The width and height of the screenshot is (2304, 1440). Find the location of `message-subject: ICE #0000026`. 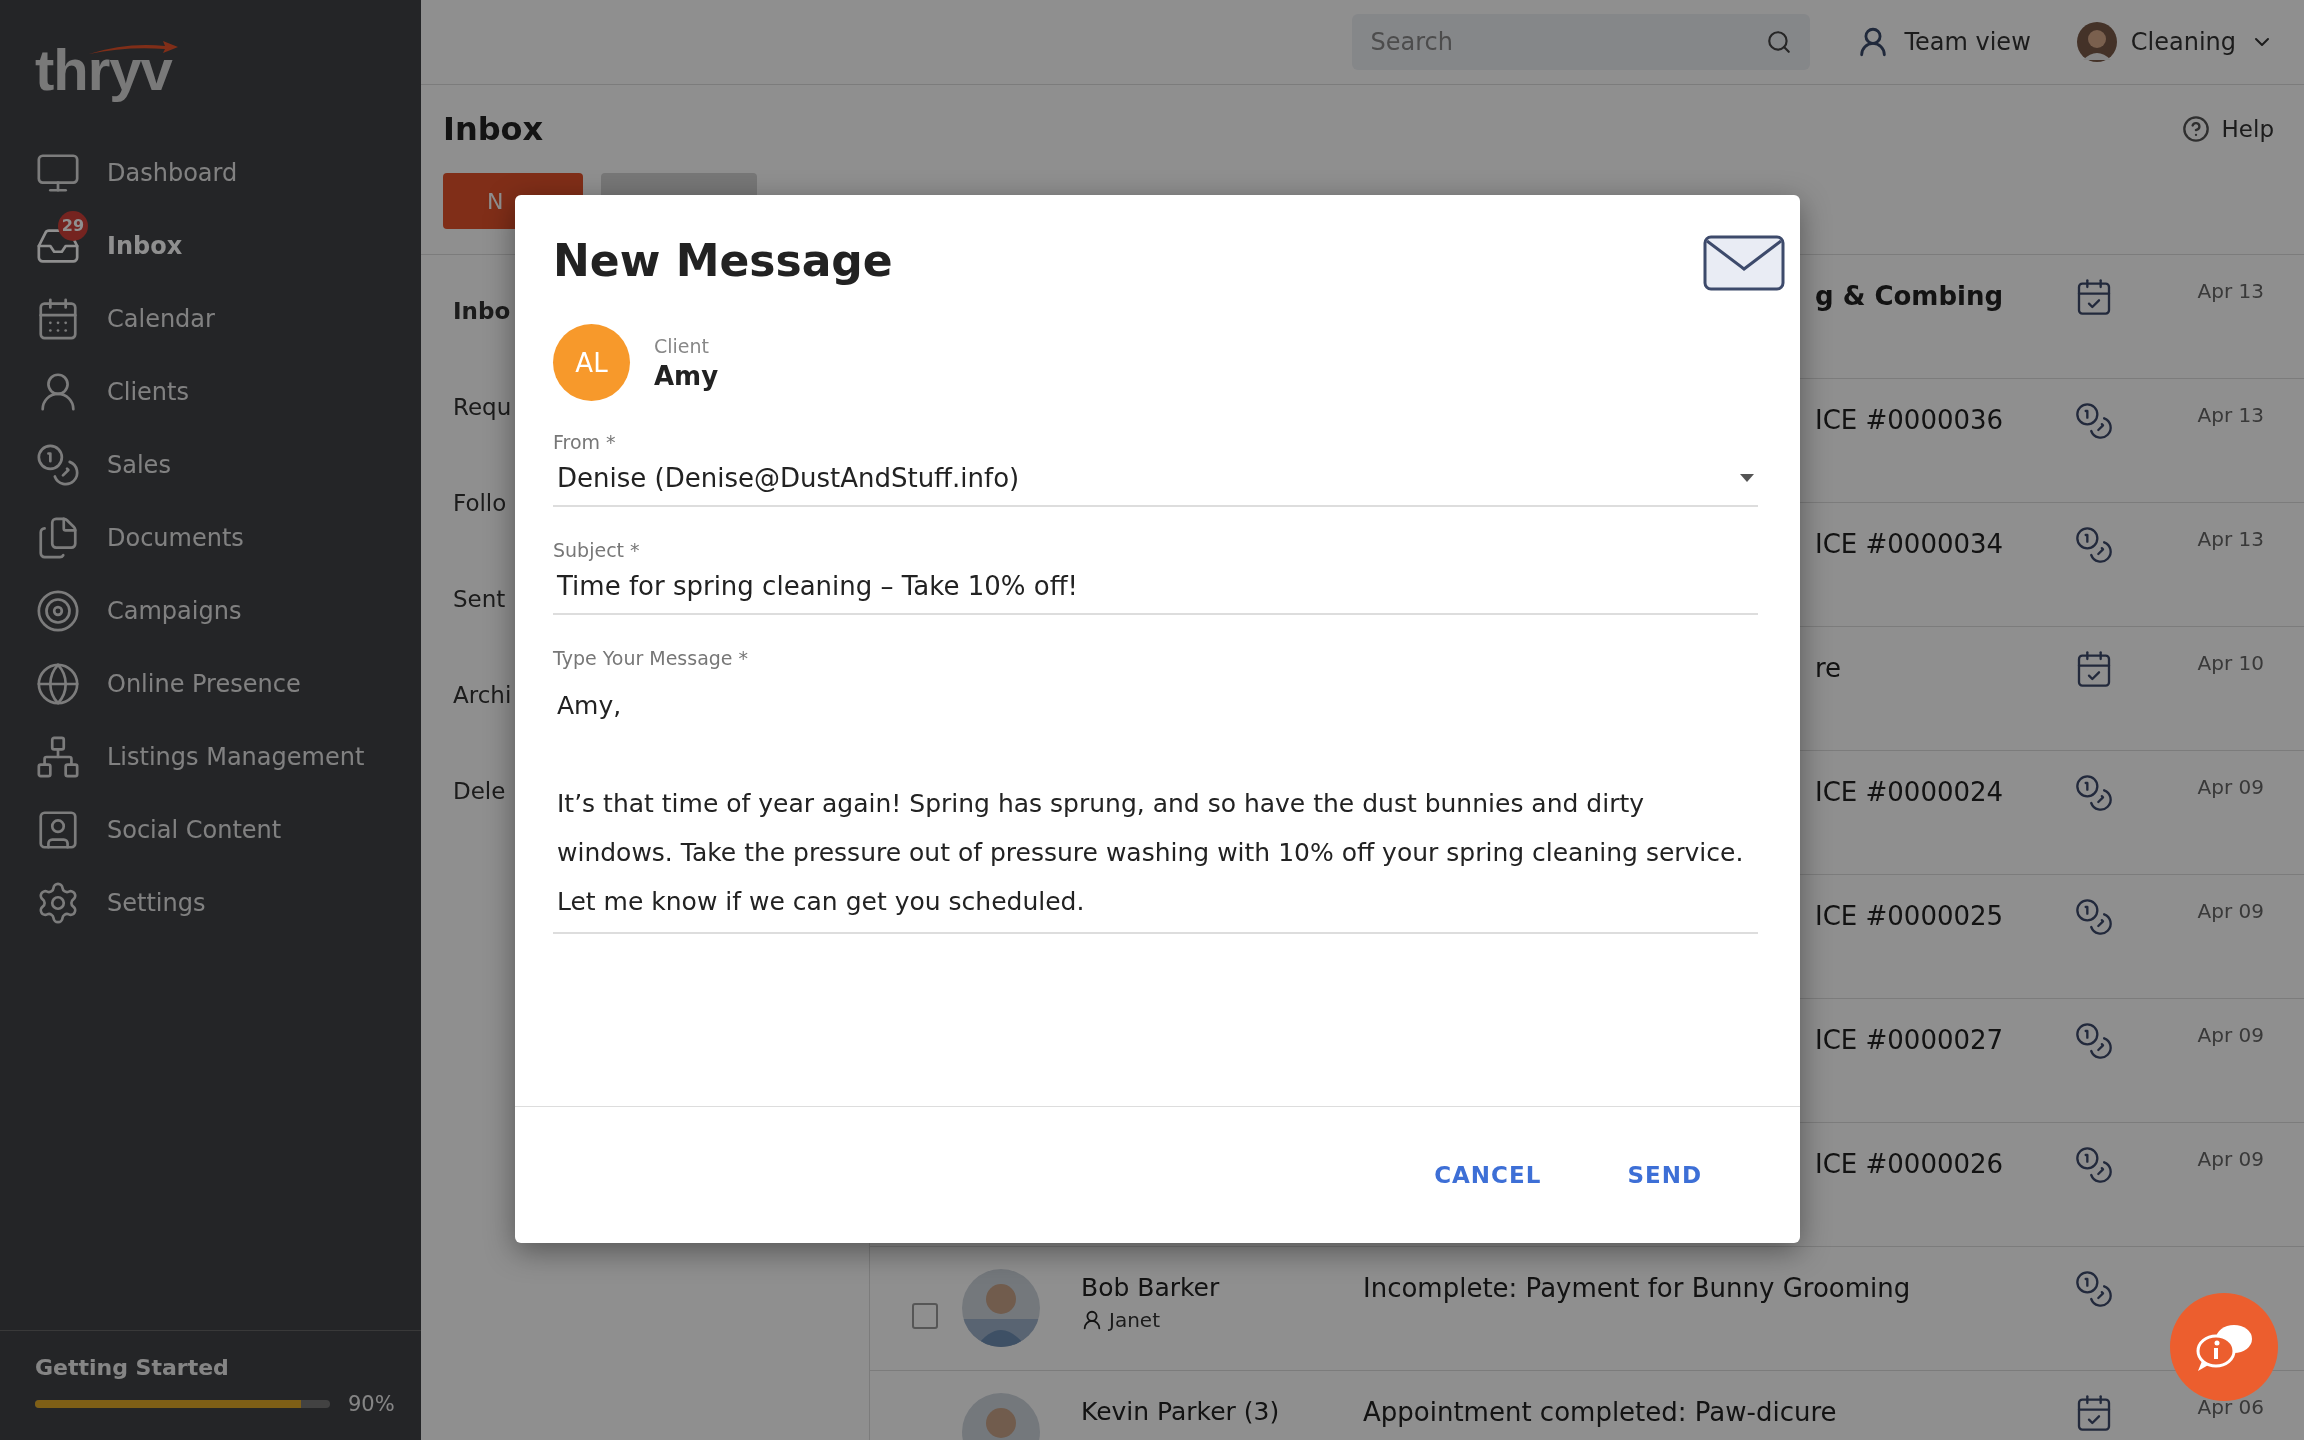

message-subject: ICE #0000026 is located at coordinates (1909, 1163).